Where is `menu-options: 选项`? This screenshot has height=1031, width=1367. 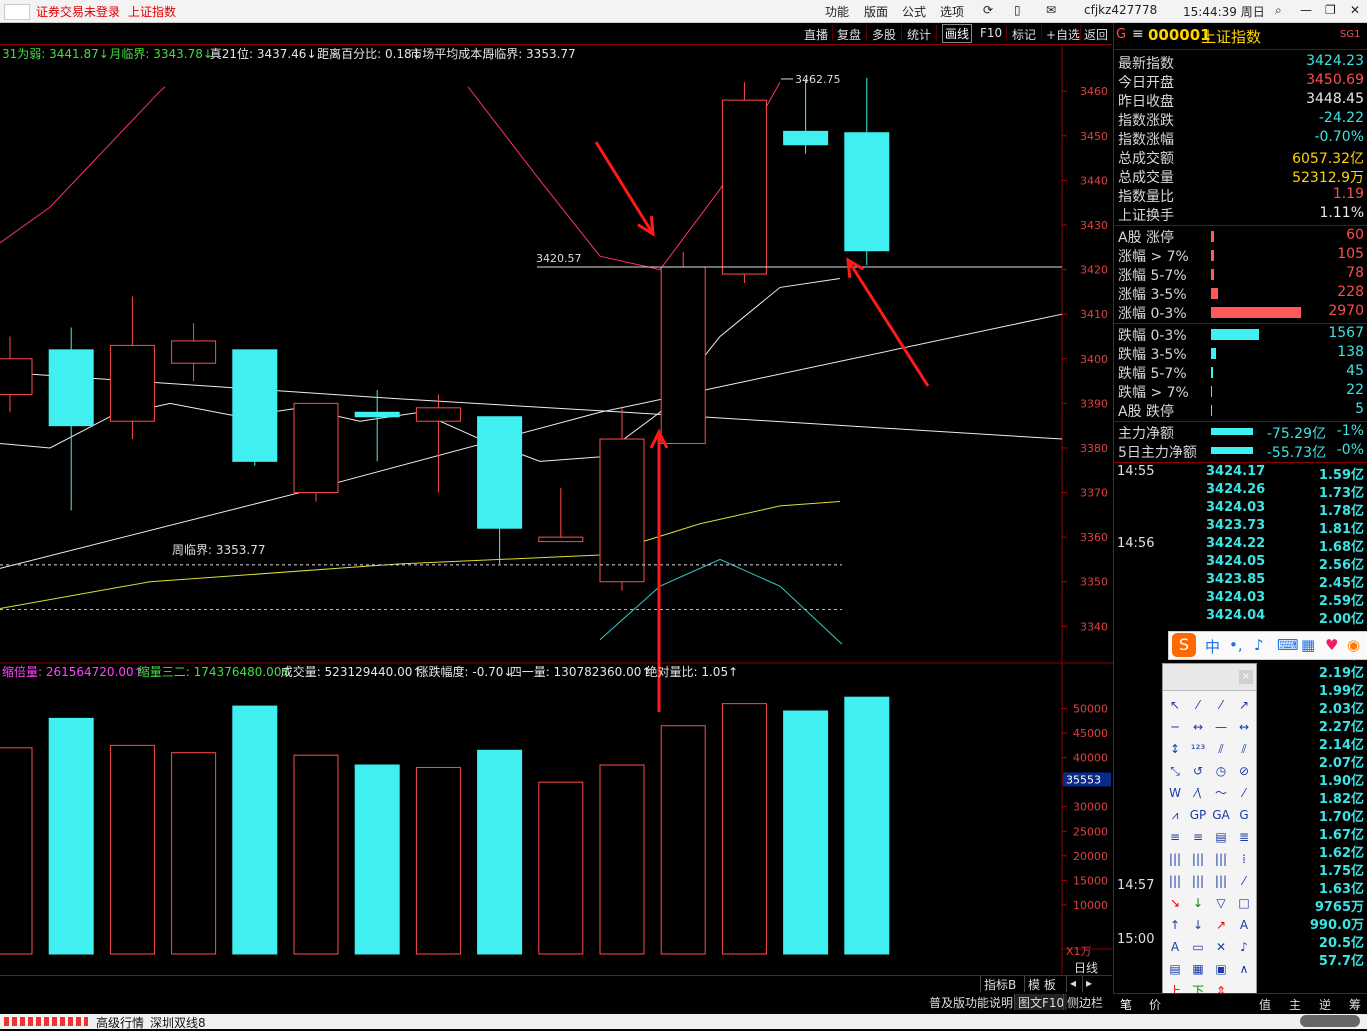
menu-options: 选项 is located at coordinates (952, 11).